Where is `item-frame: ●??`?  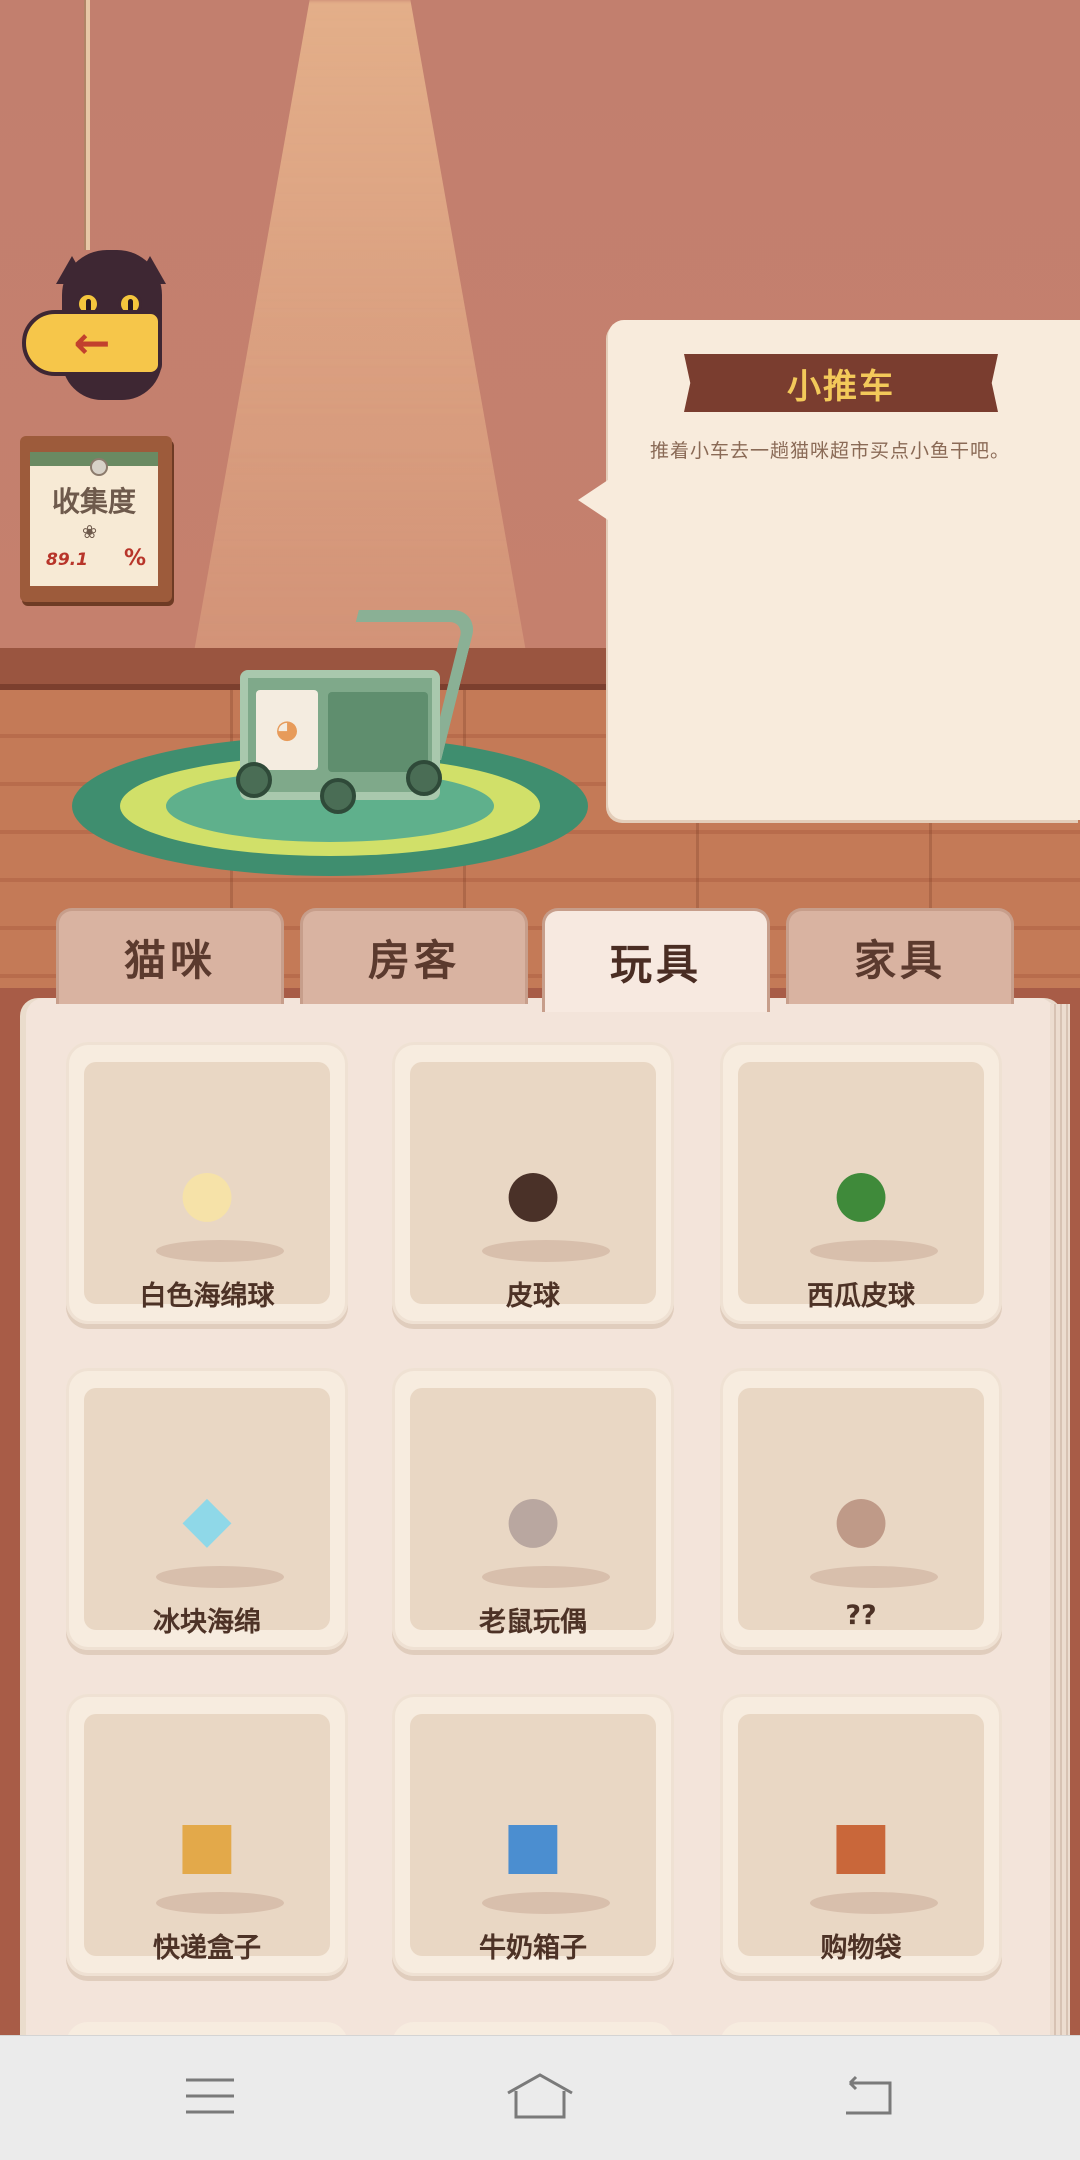 item-frame: ●?? is located at coordinates (861, 1509).